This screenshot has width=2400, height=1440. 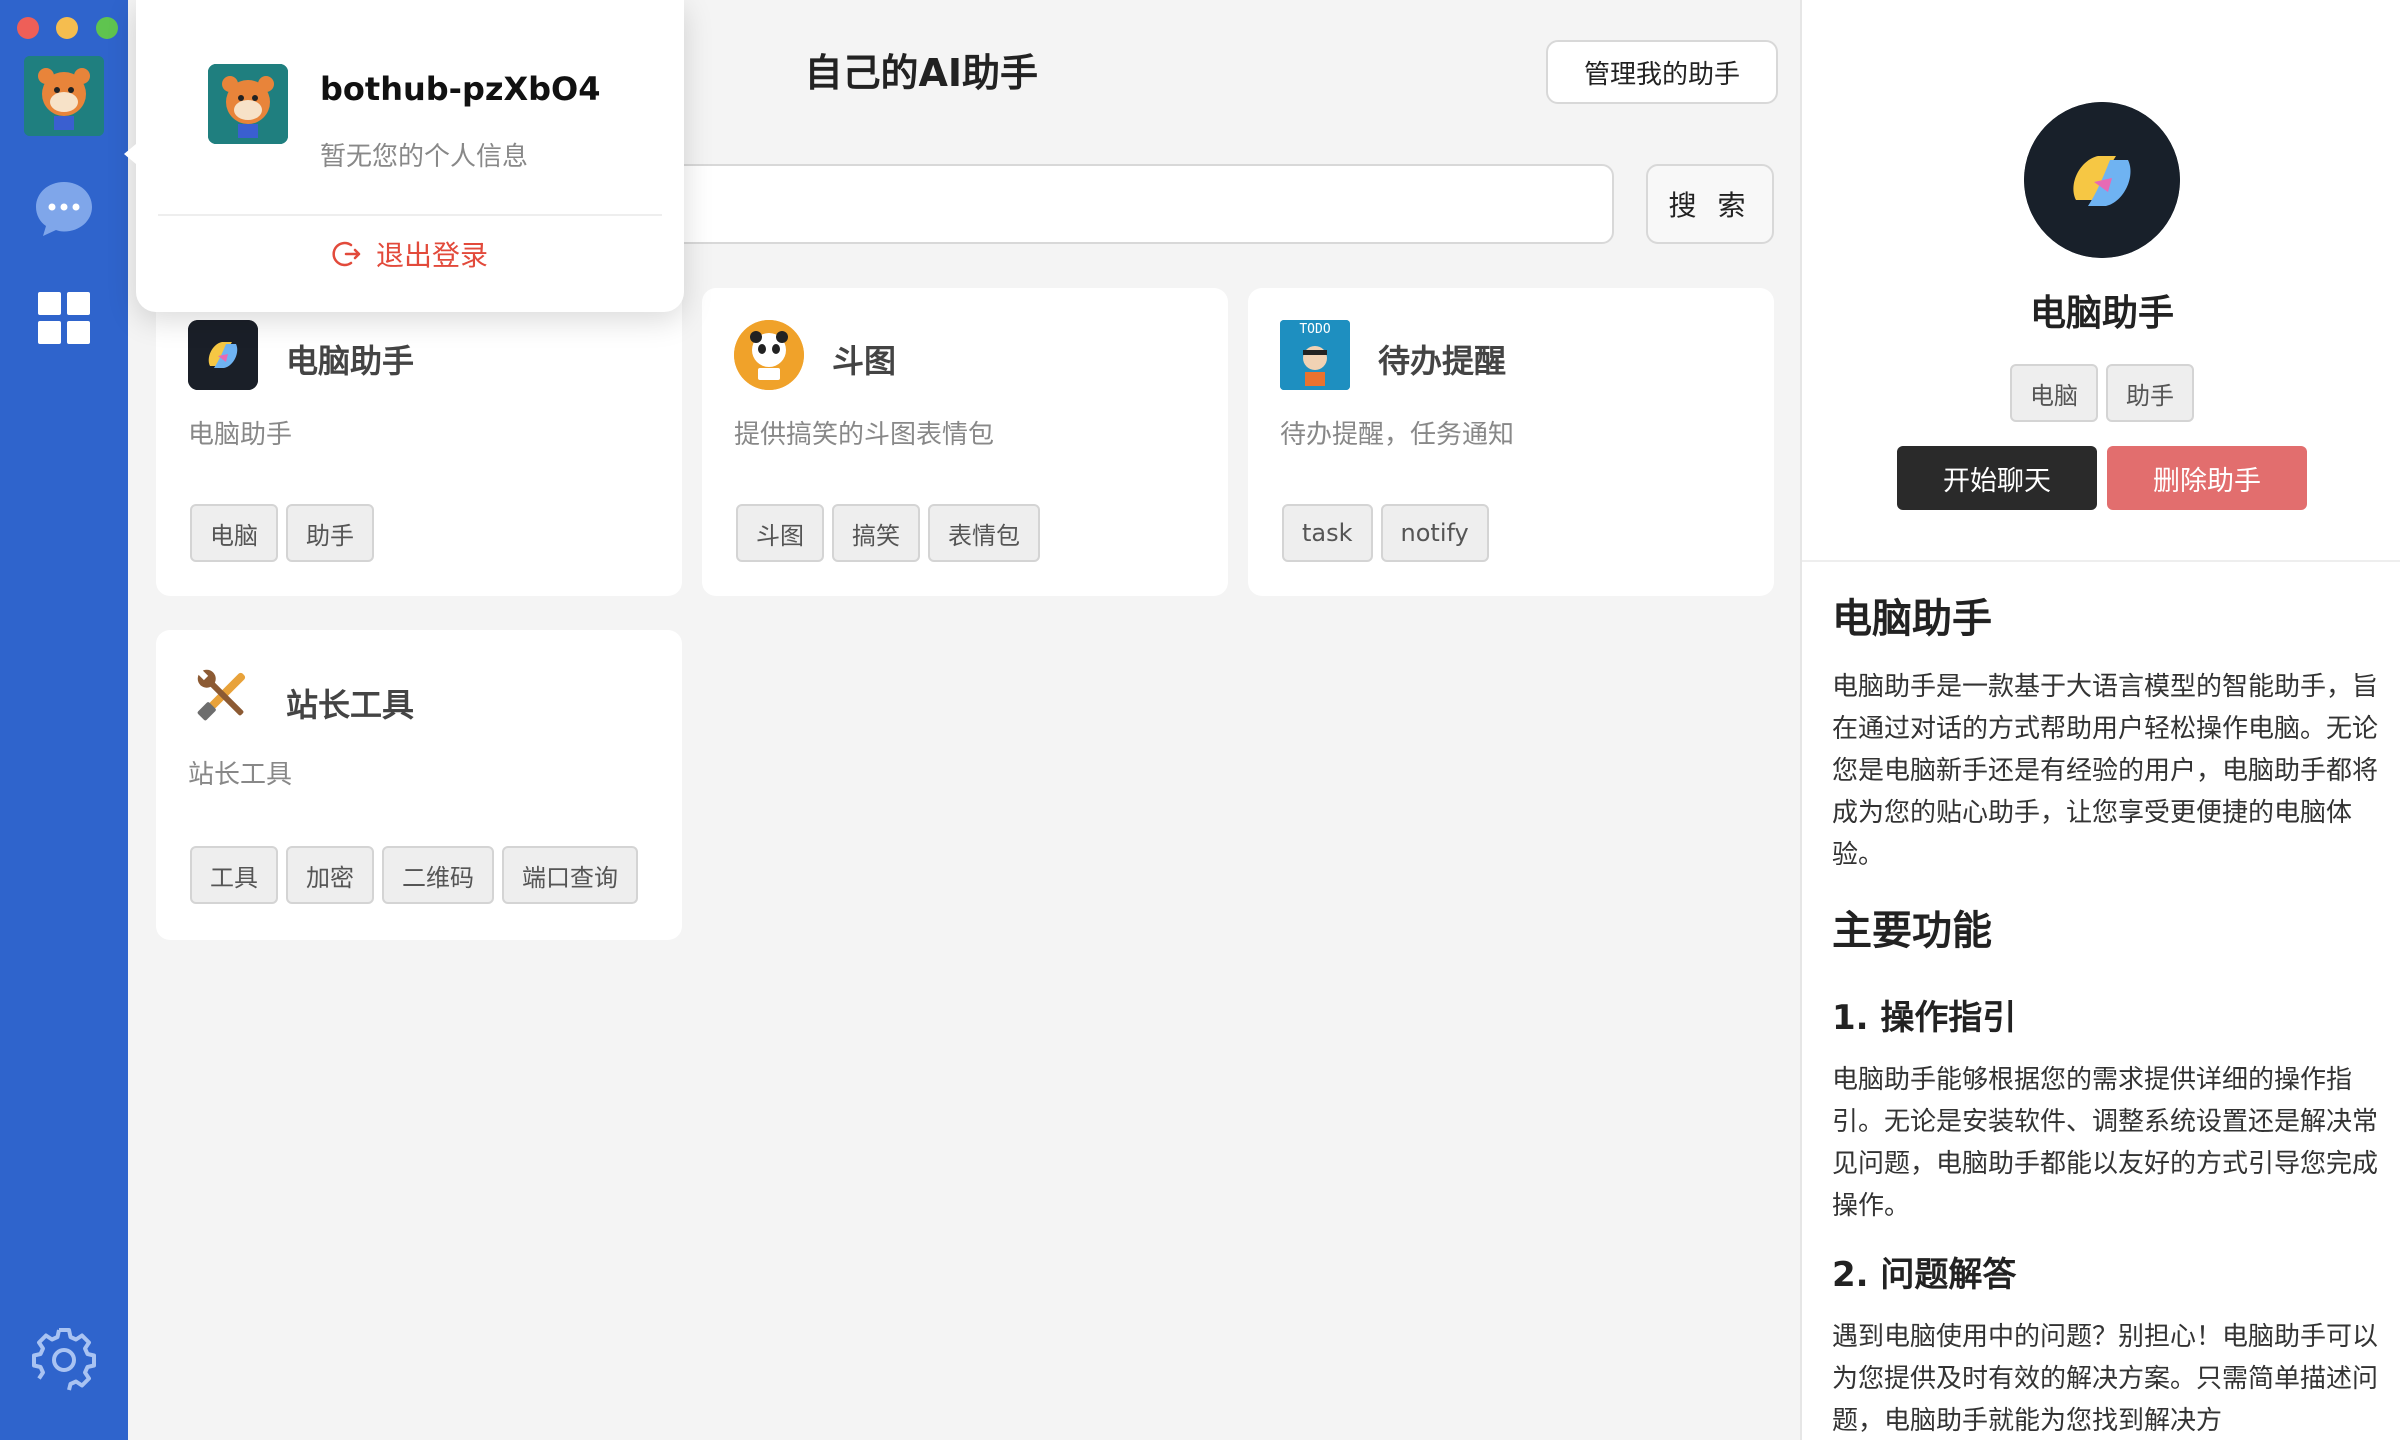 I want to click on detail-avatar, so click(x=2102, y=180).